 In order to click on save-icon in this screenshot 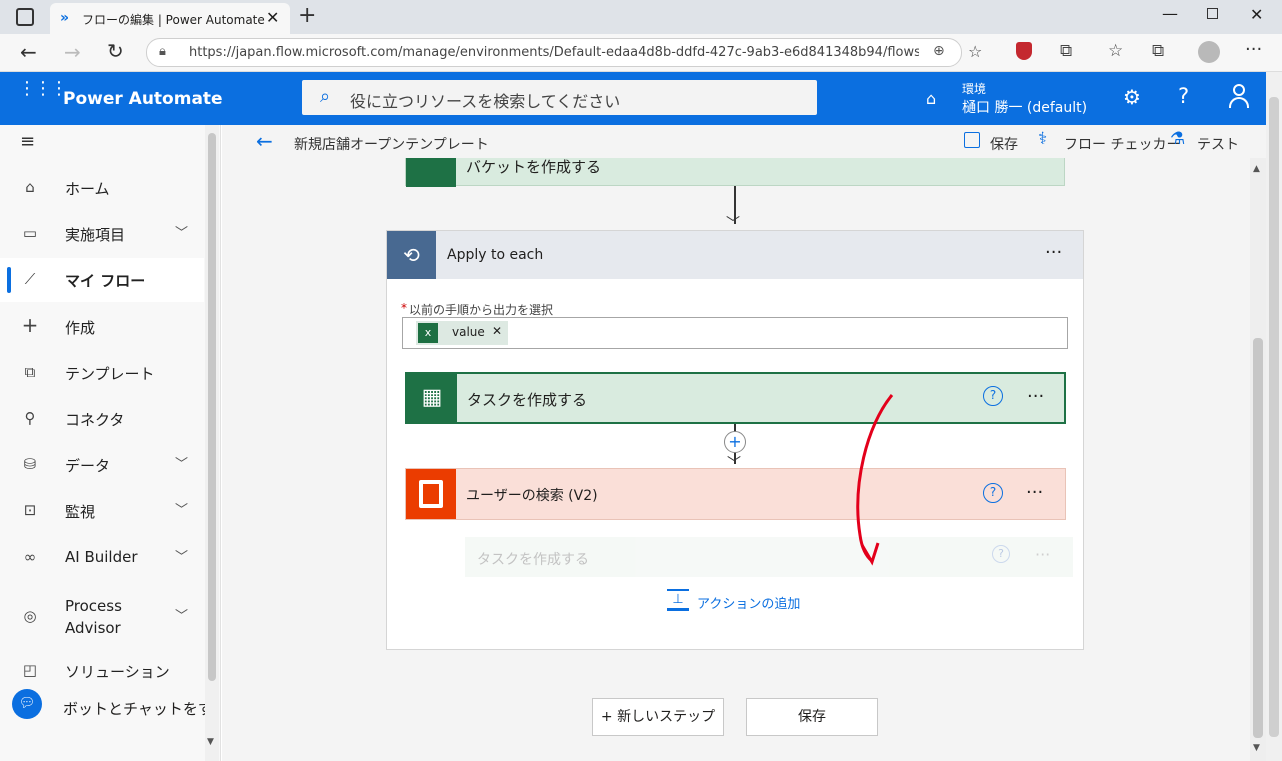, I will do `click(972, 140)`.